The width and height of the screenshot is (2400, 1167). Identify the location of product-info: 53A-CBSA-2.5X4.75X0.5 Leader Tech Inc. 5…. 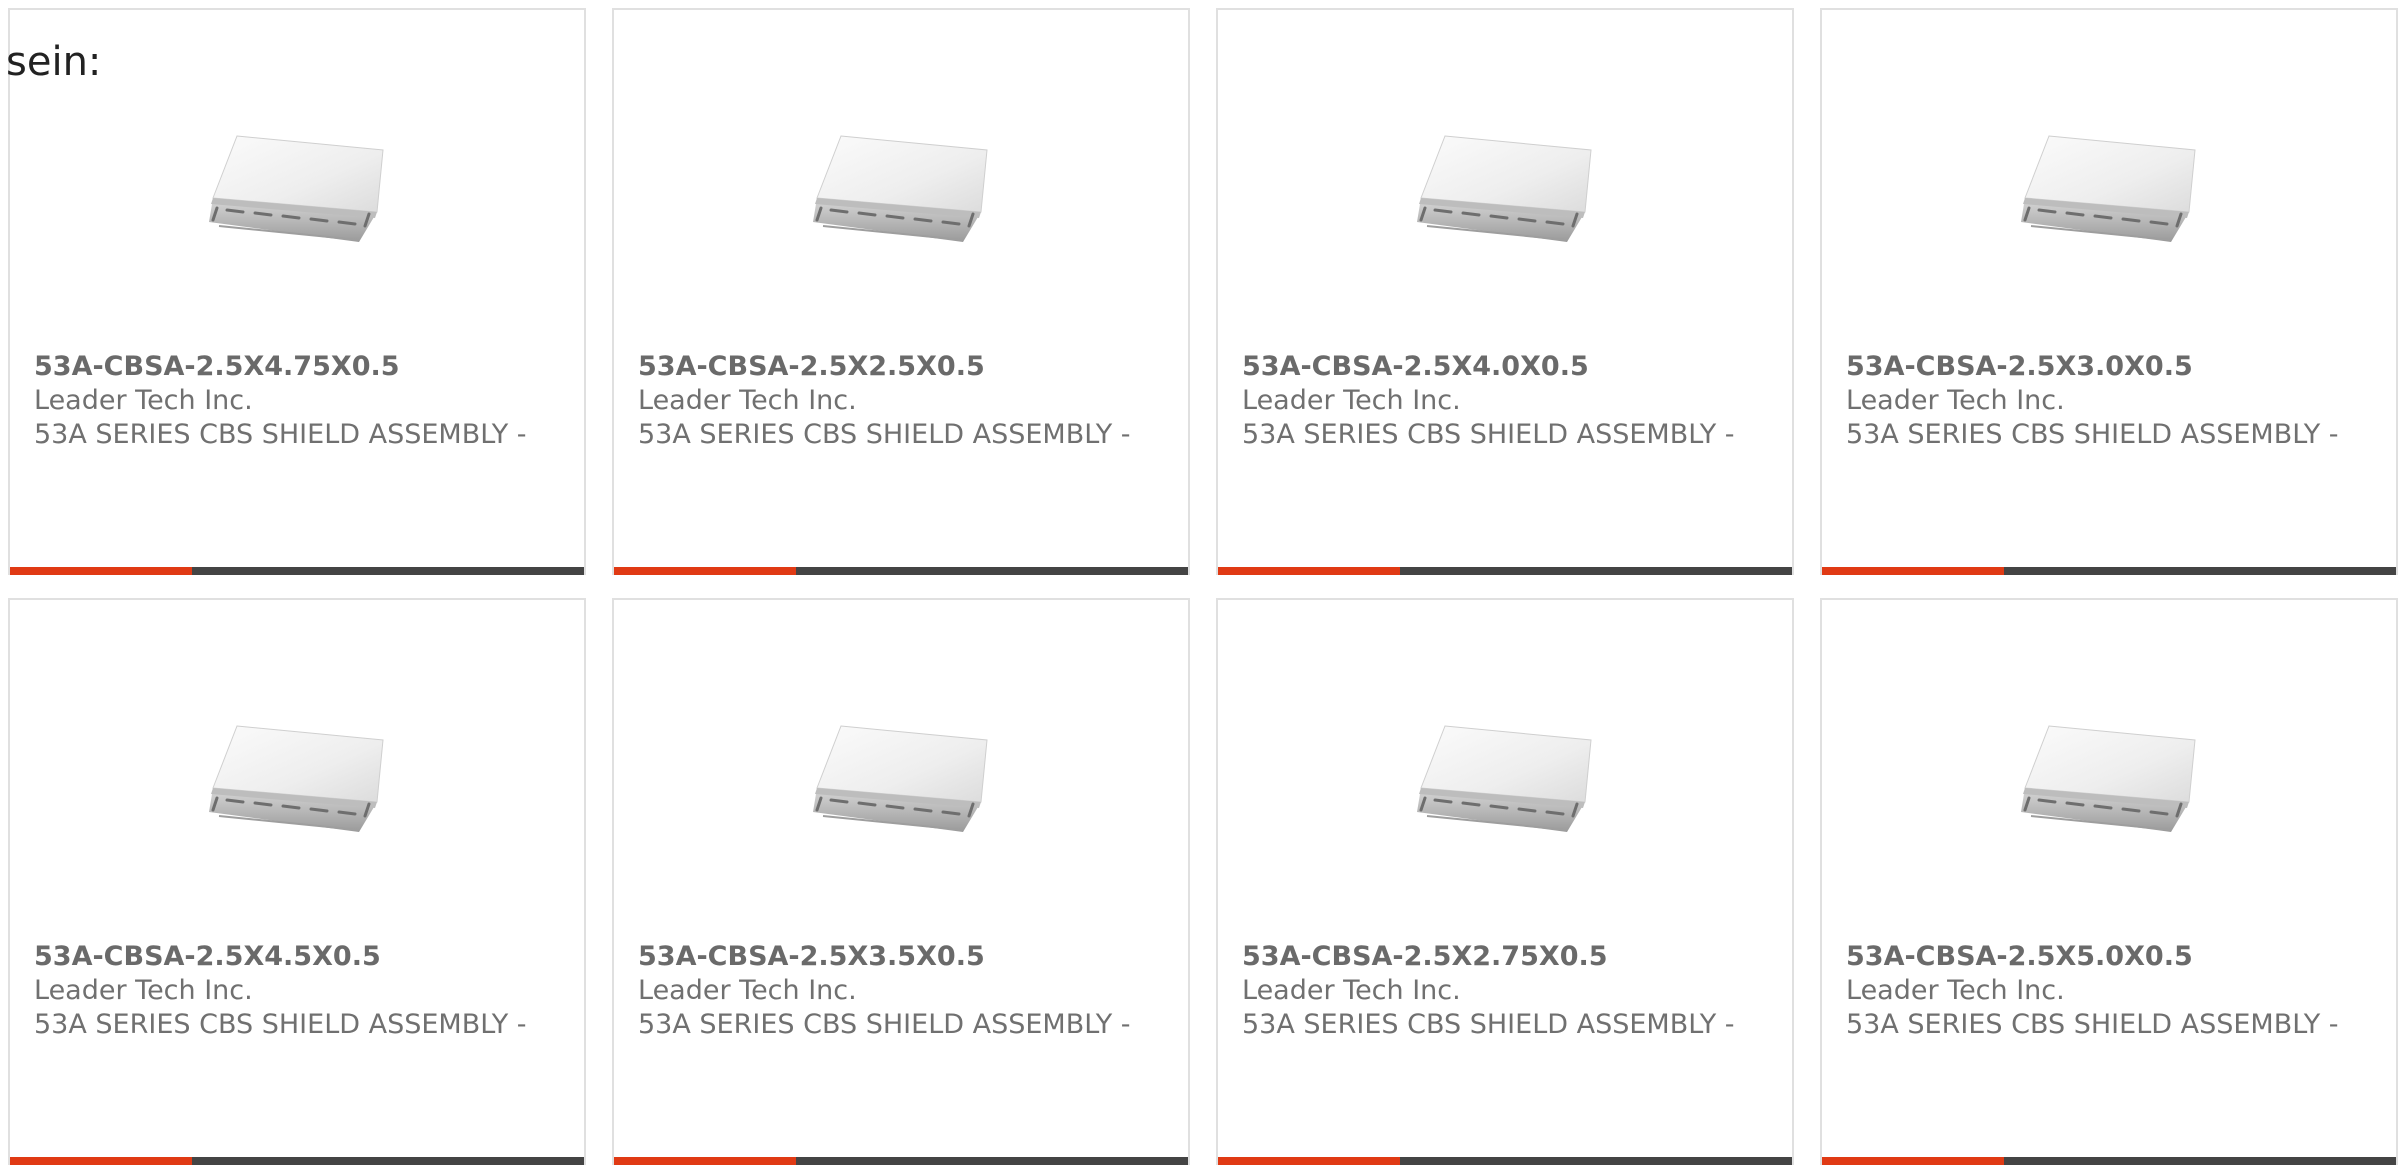
(294, 401).